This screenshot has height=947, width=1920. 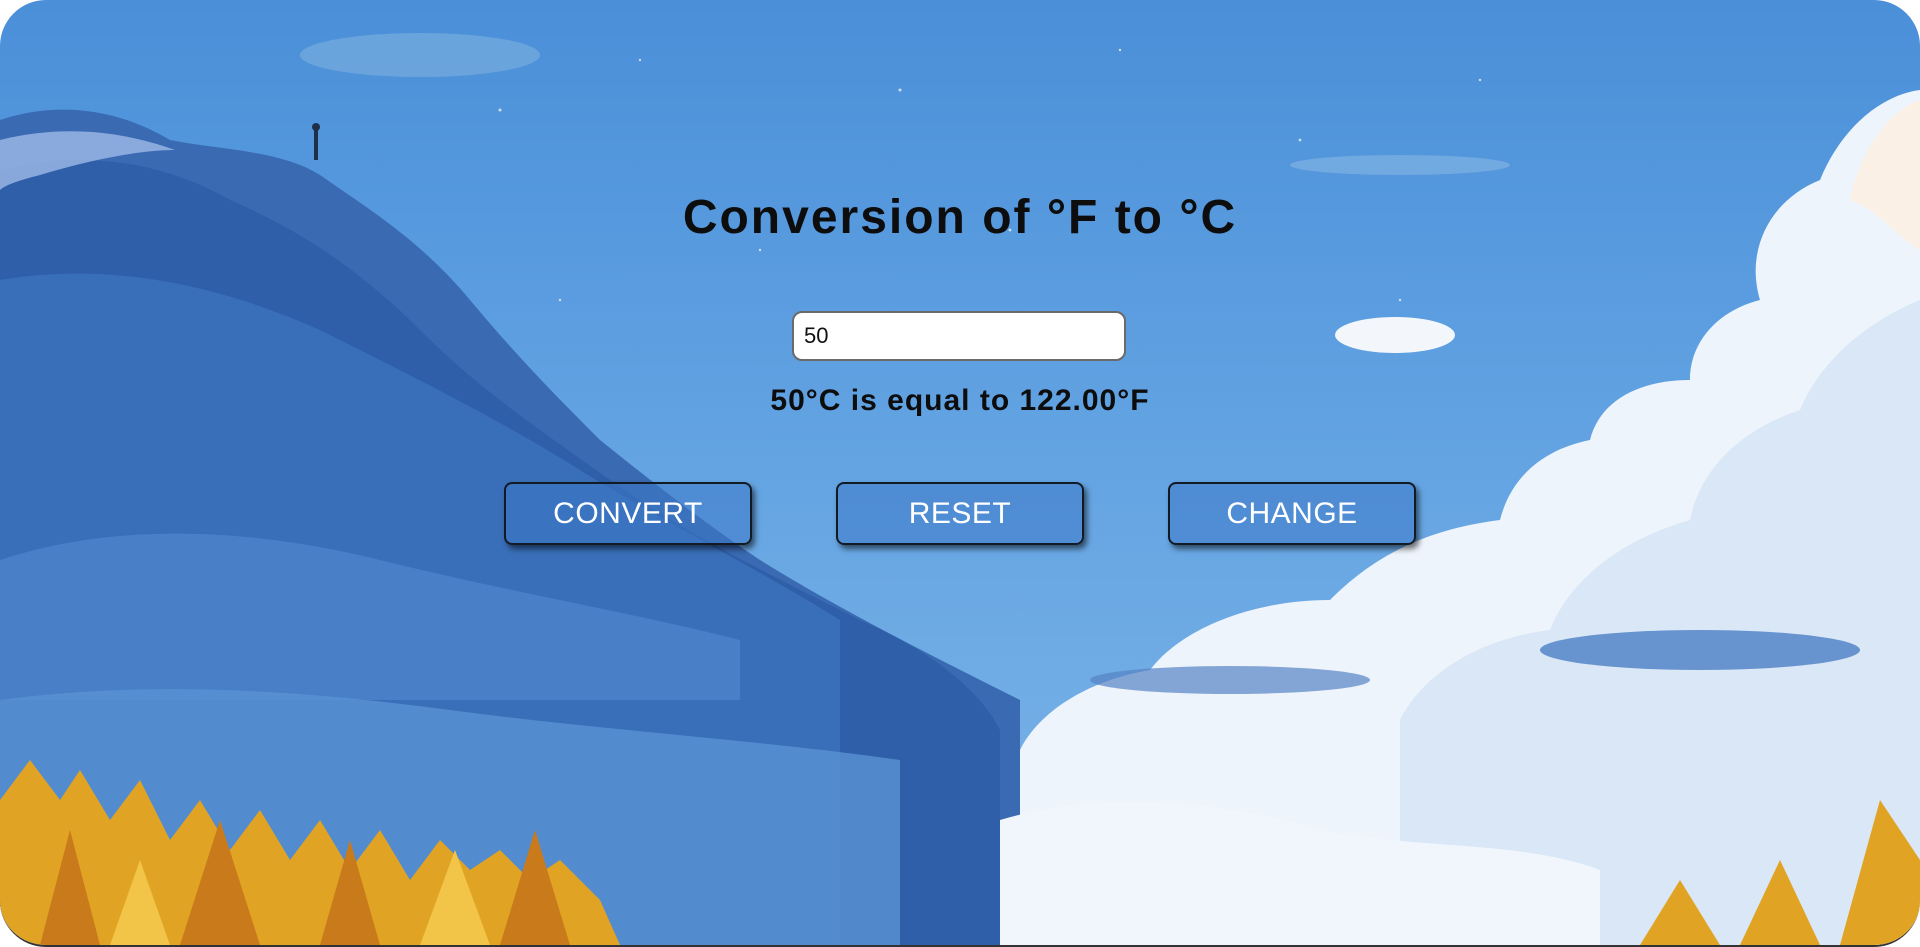 What do you see at coordinates (960, 400) in the screenshot?
I see `conversion-result: 50°C is equal to 122.00°F` at bounding box center [960, 400].